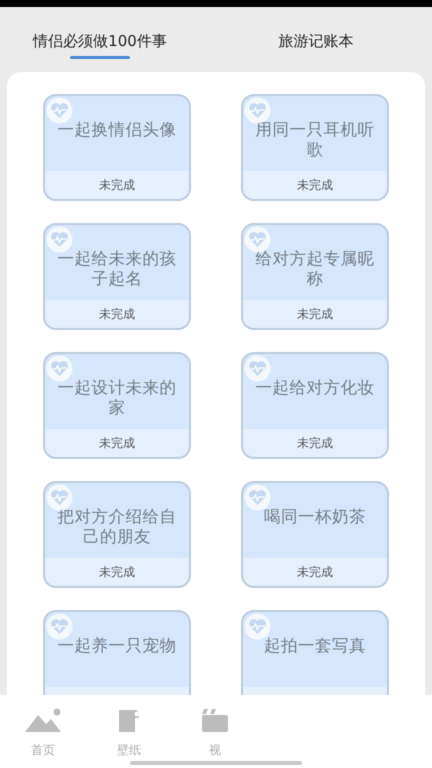 The height and width of the screenshot is (768, 432). What do you see at coordinates (117, 398) in the screenshot?
I see `task-title: 一起设计未来的家` at bounding box center [117, 398].